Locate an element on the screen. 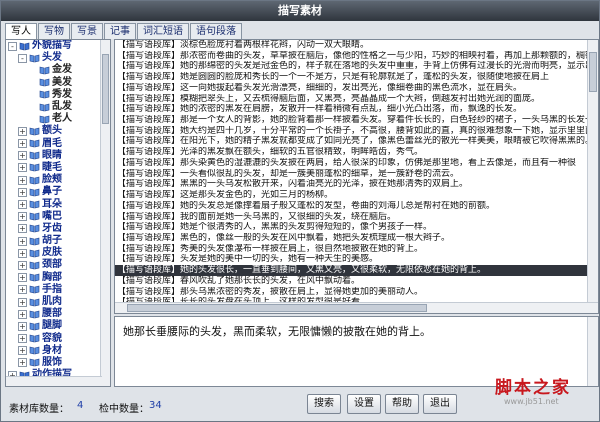  tree-vertical-scrollbar is located at coordinates (105, 213).